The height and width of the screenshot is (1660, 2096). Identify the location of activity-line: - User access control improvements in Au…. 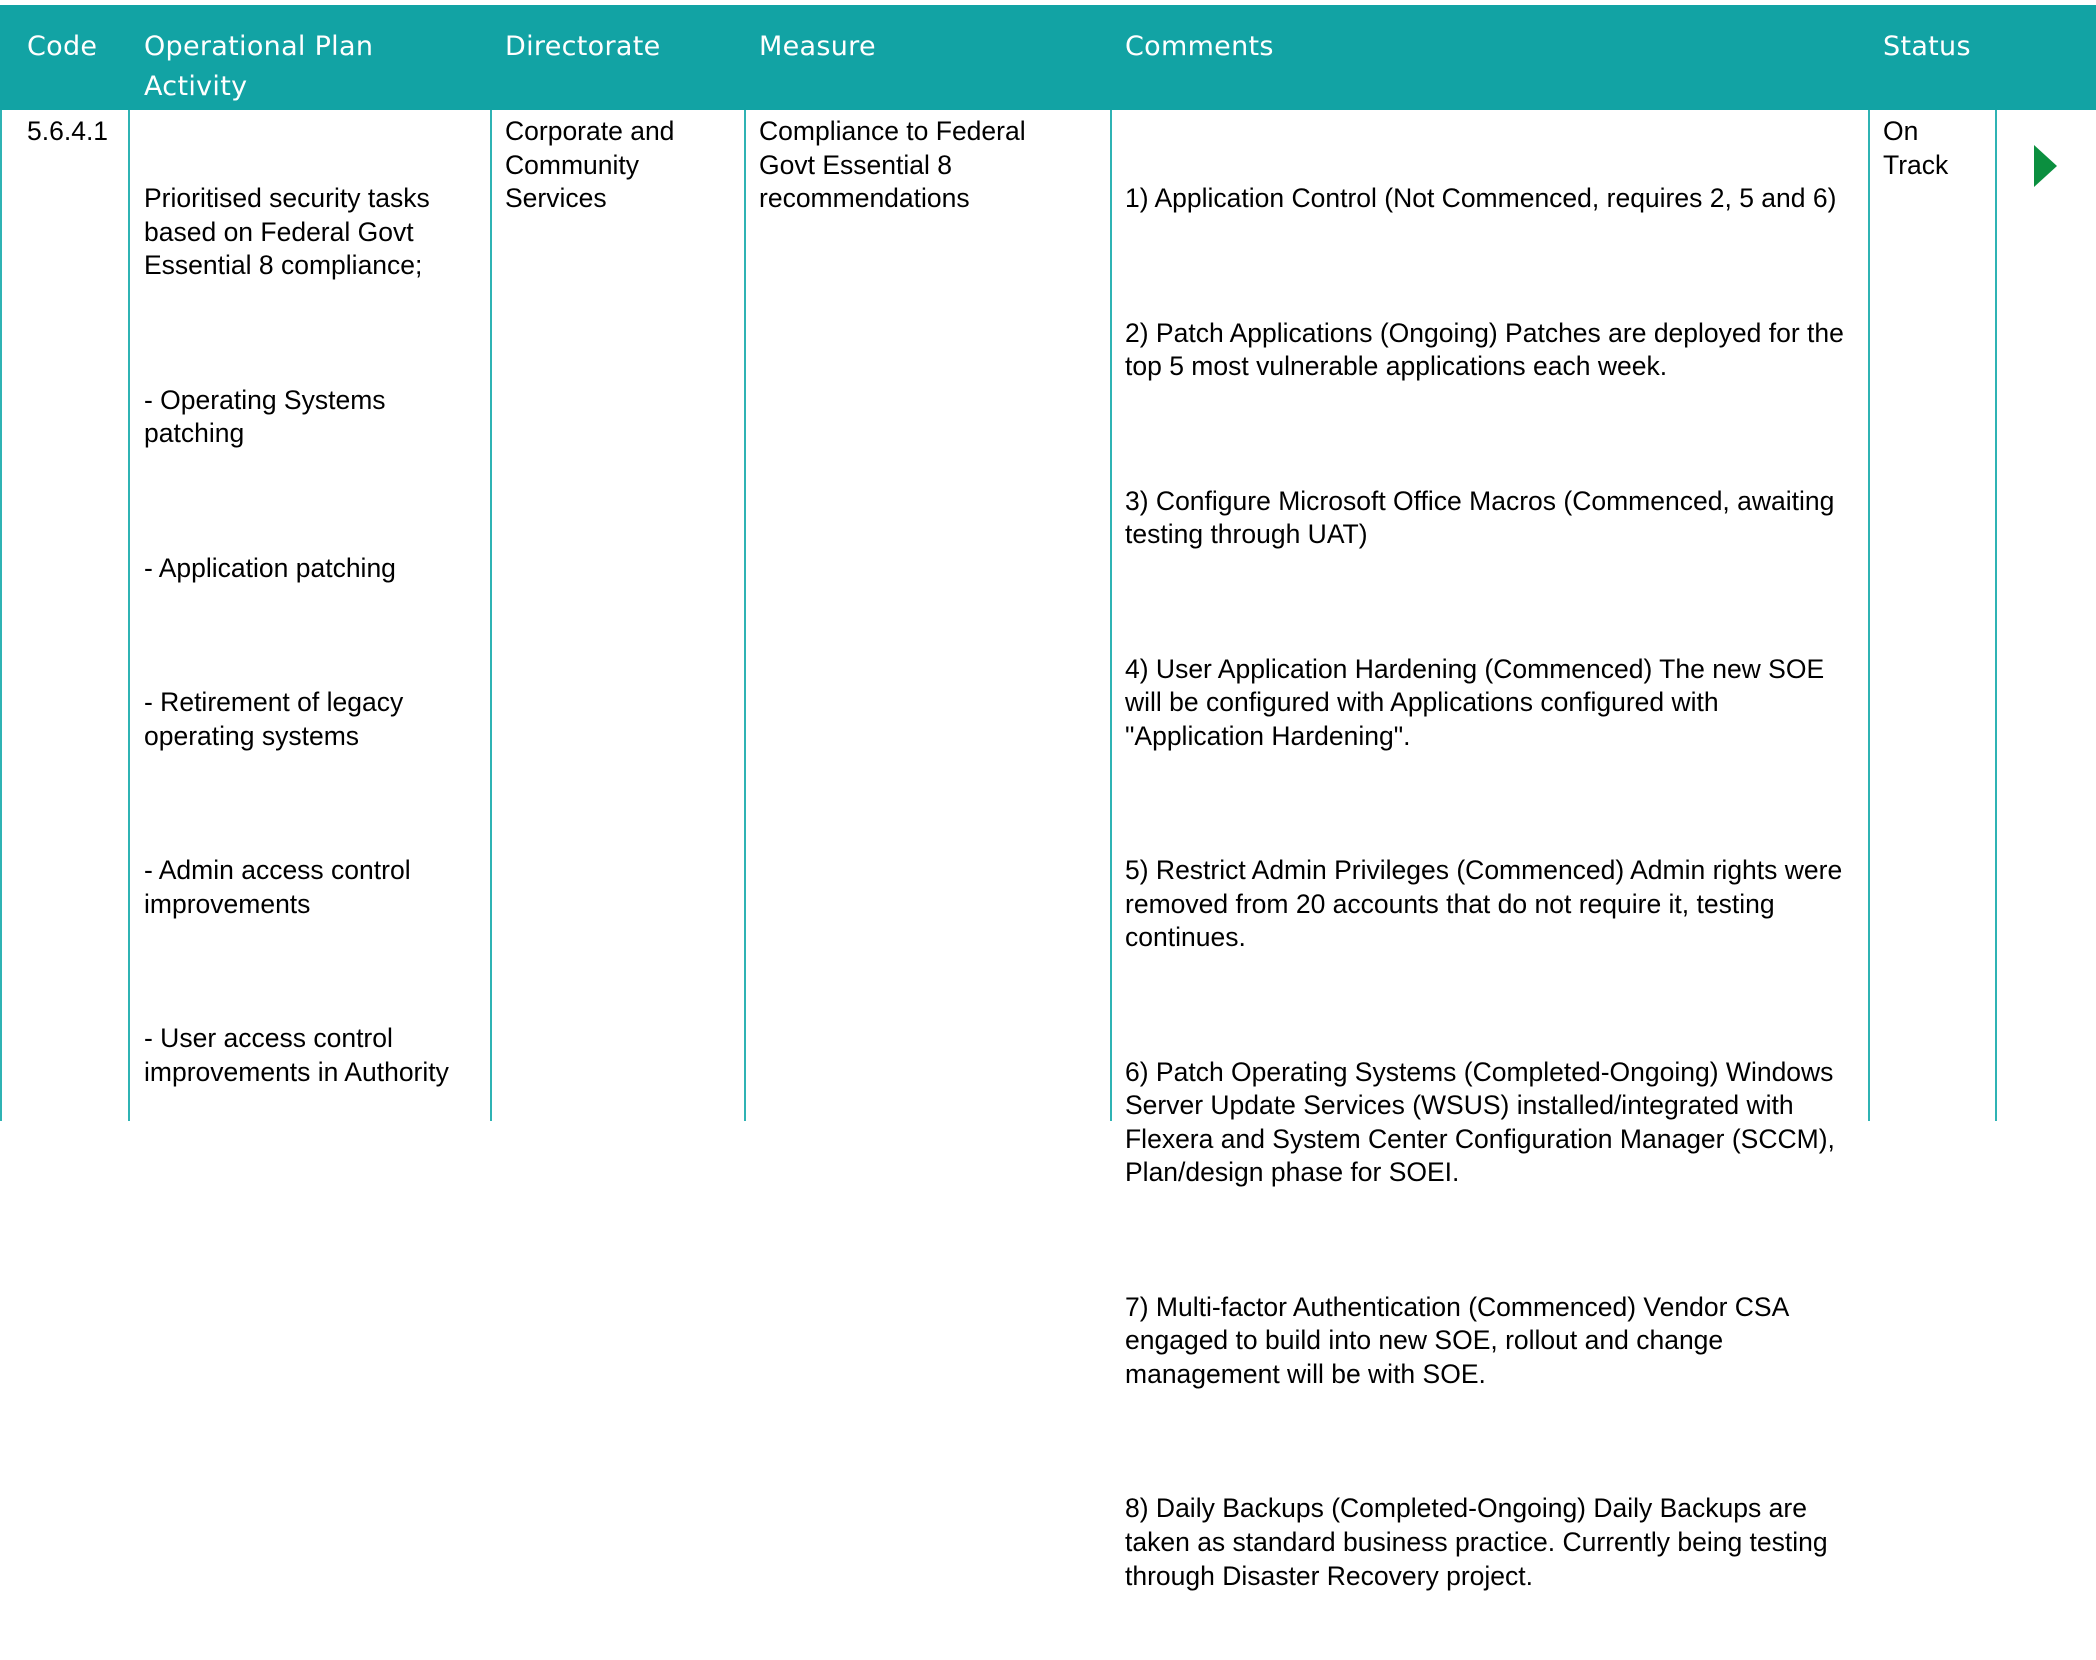
(296, 1055).